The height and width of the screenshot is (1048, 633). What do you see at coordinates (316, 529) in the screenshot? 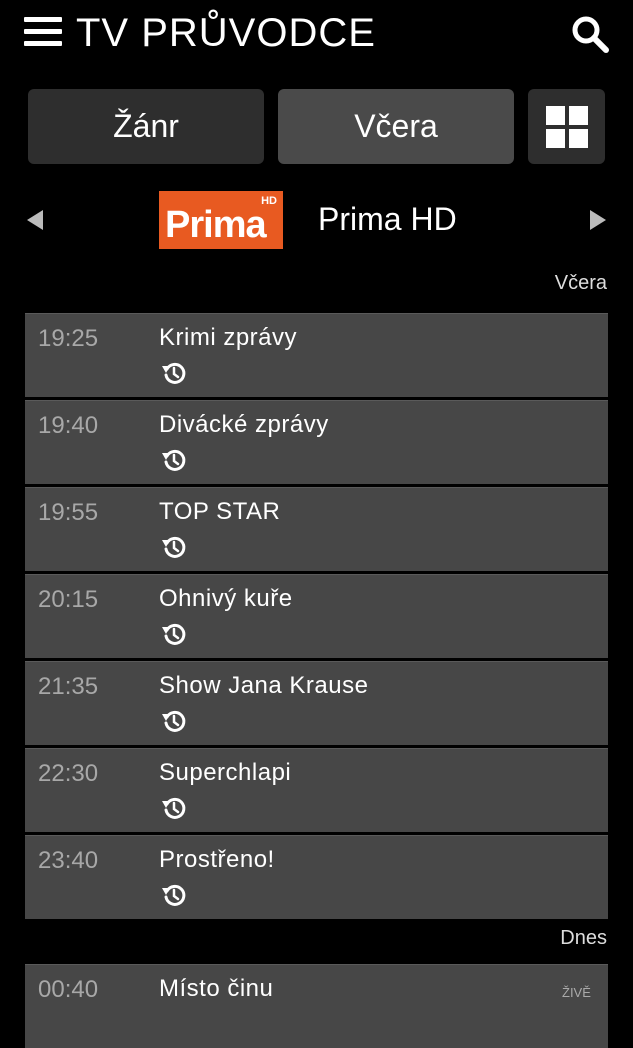
I see `program-row: 19:55 TOP STAR` at bounding box center [316, 529].